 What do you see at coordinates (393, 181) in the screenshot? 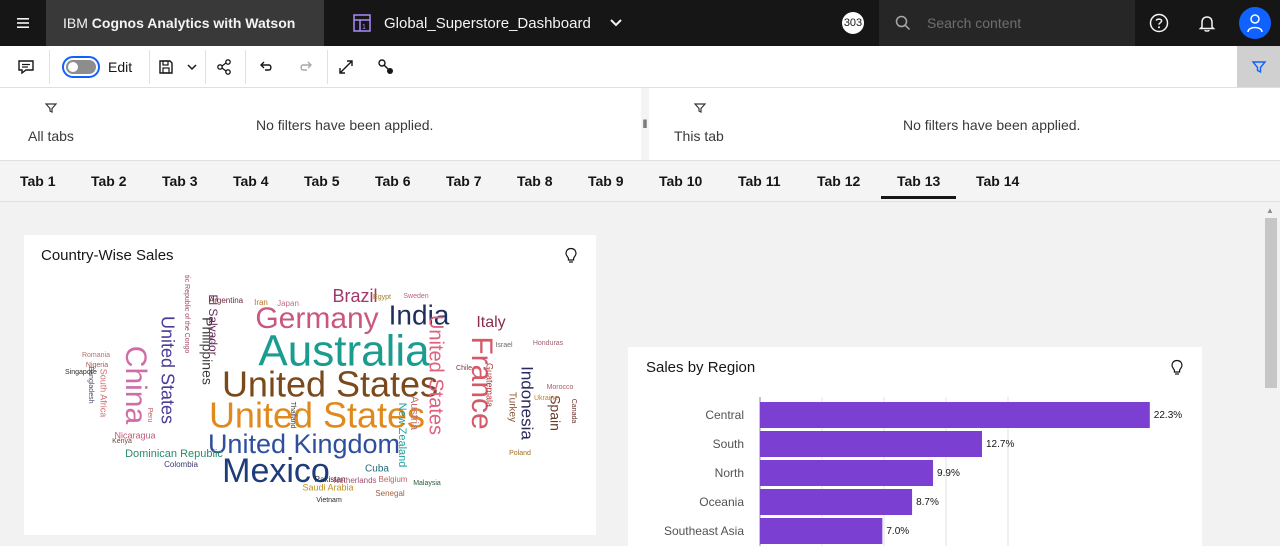
I see `tab-6: Tab 6` at bounding box center [393, 181].